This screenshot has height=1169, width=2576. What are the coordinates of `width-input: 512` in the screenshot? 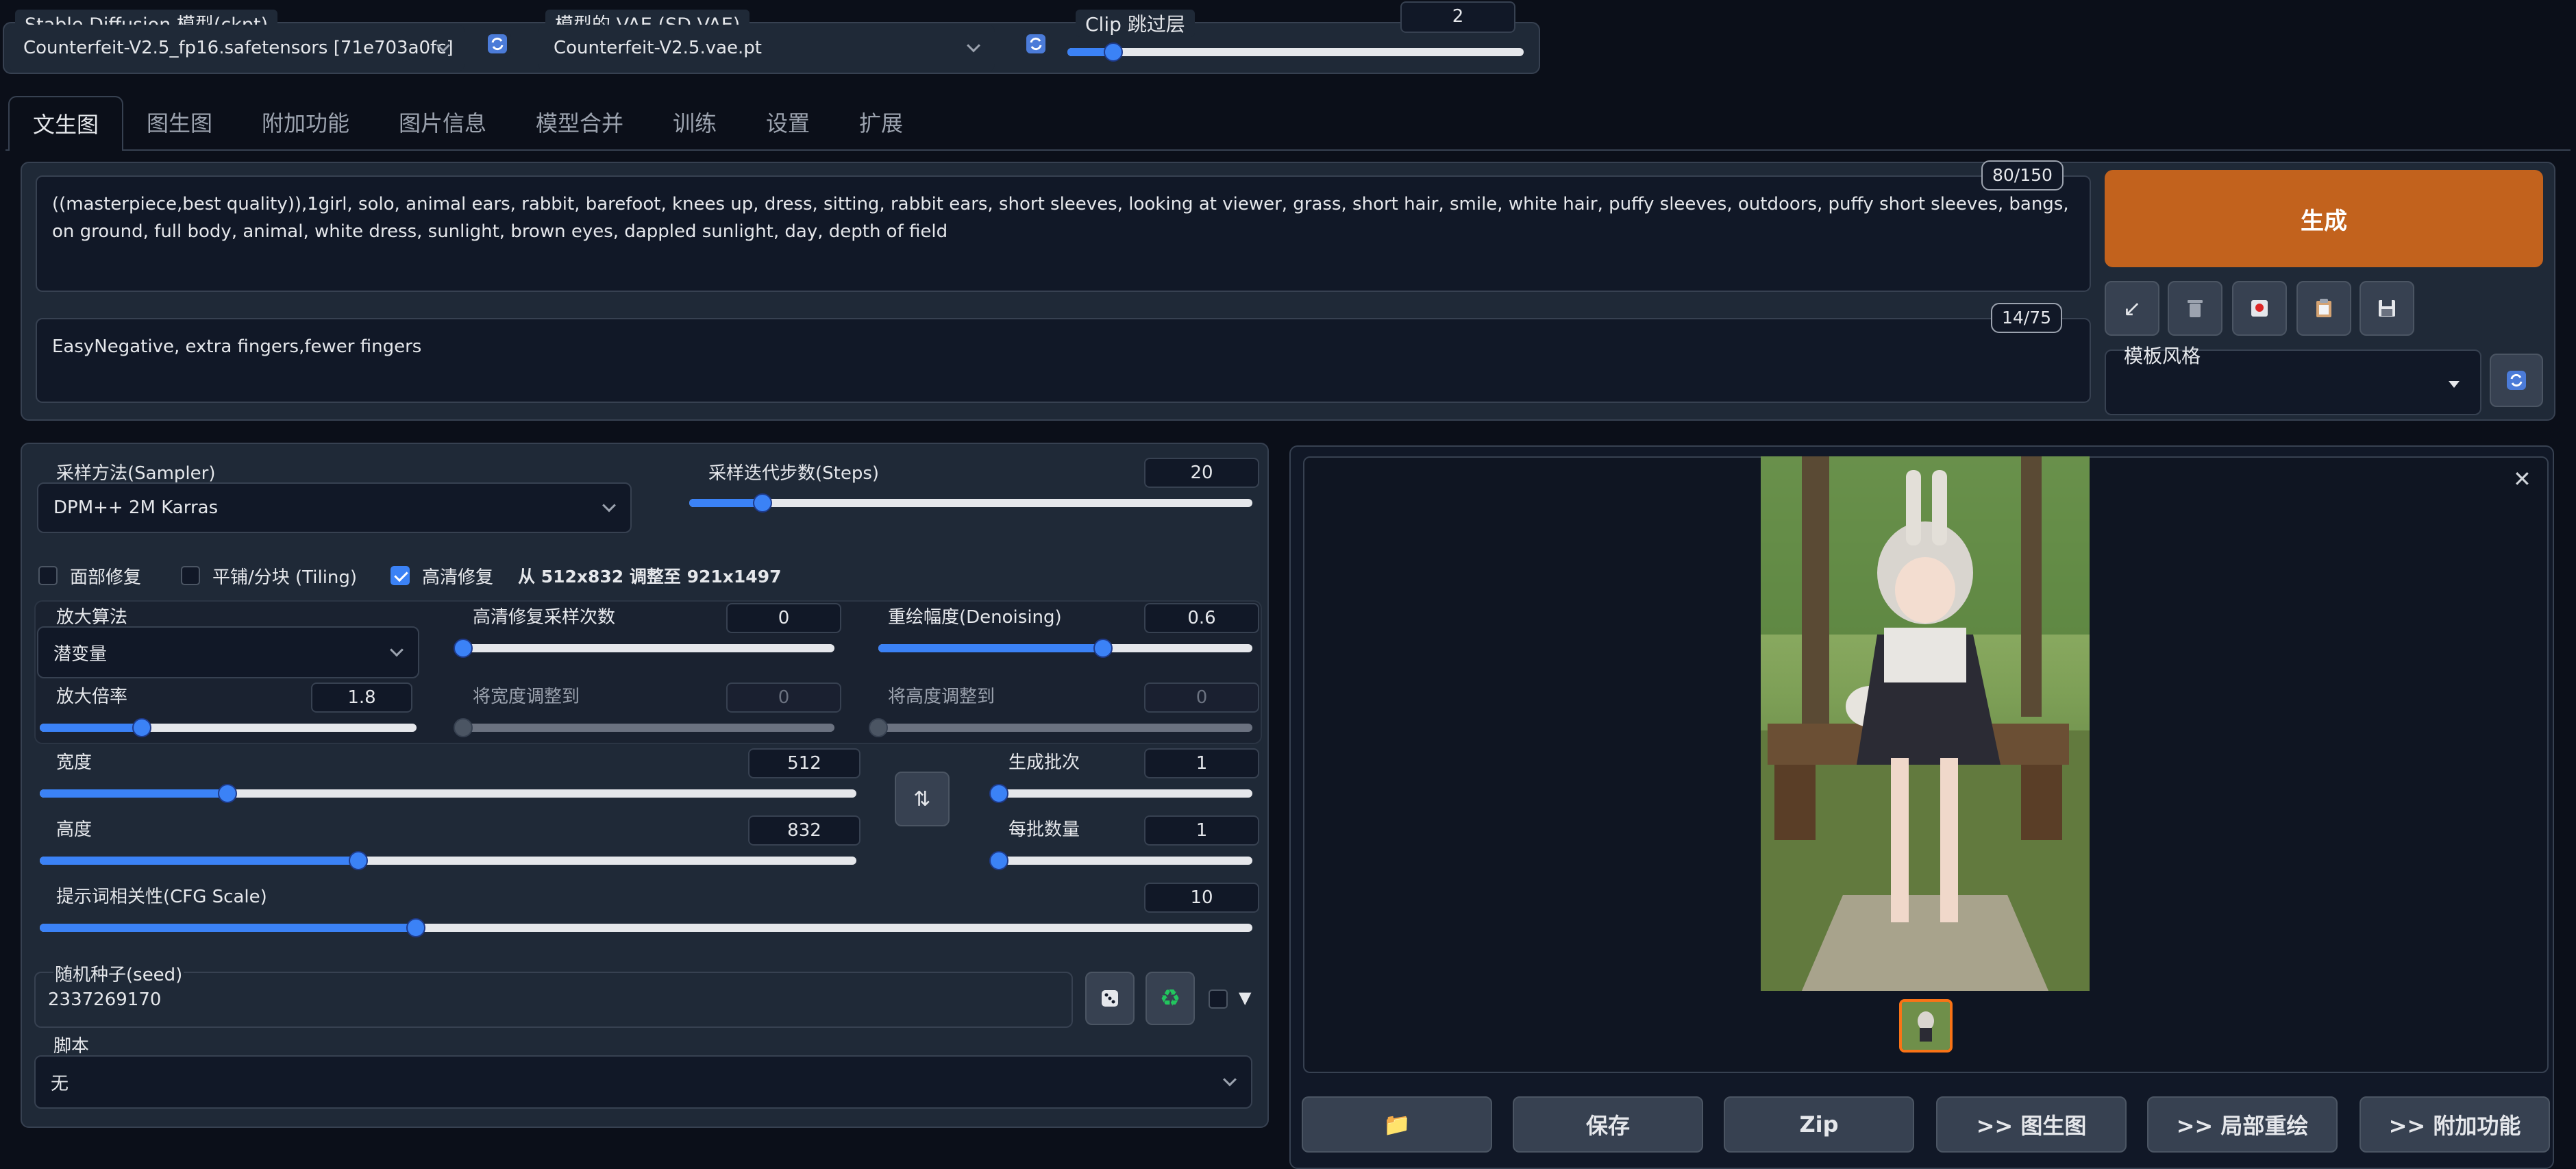 It's located at (804, 763).